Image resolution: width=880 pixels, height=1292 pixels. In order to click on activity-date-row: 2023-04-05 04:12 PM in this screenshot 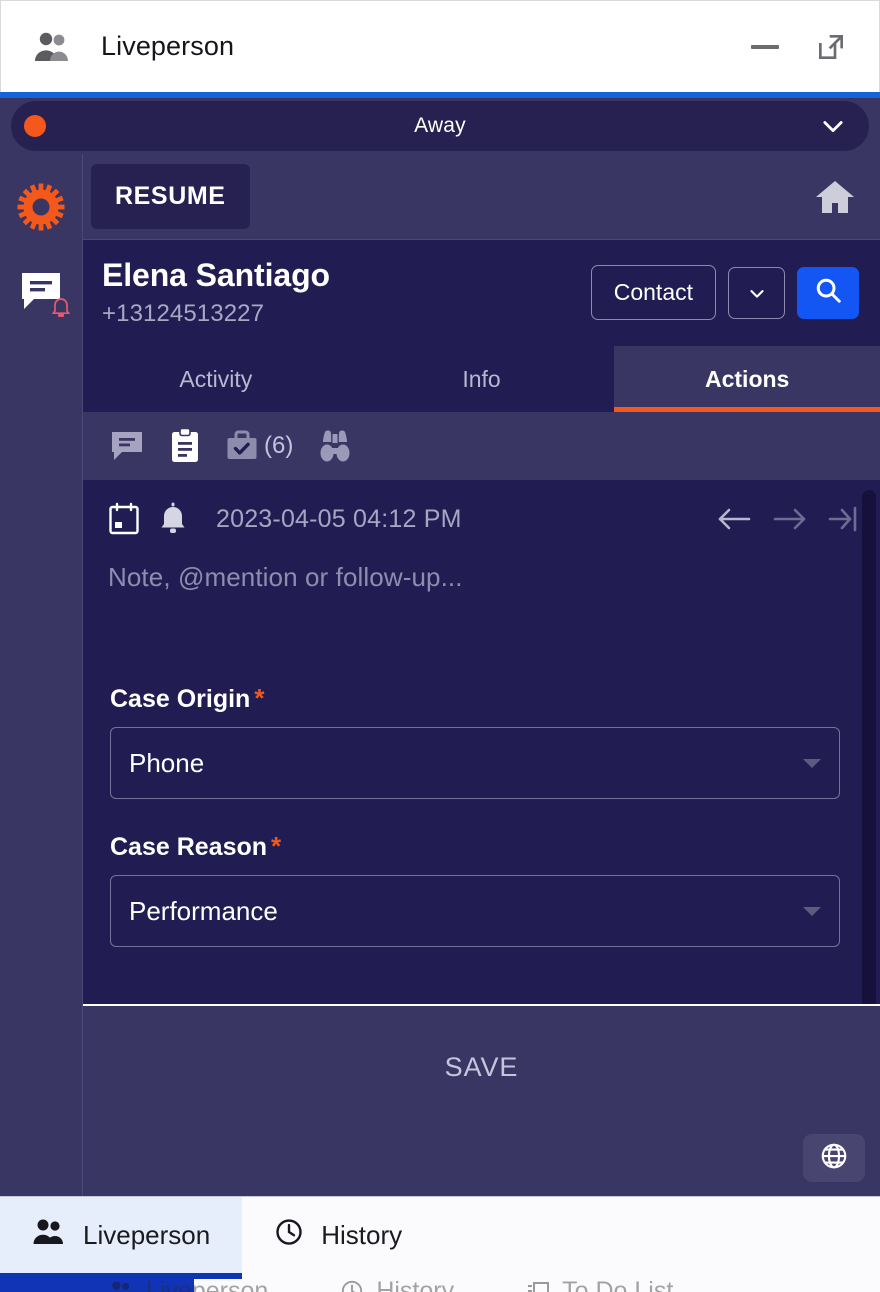, I will do `click(481, 508)`.